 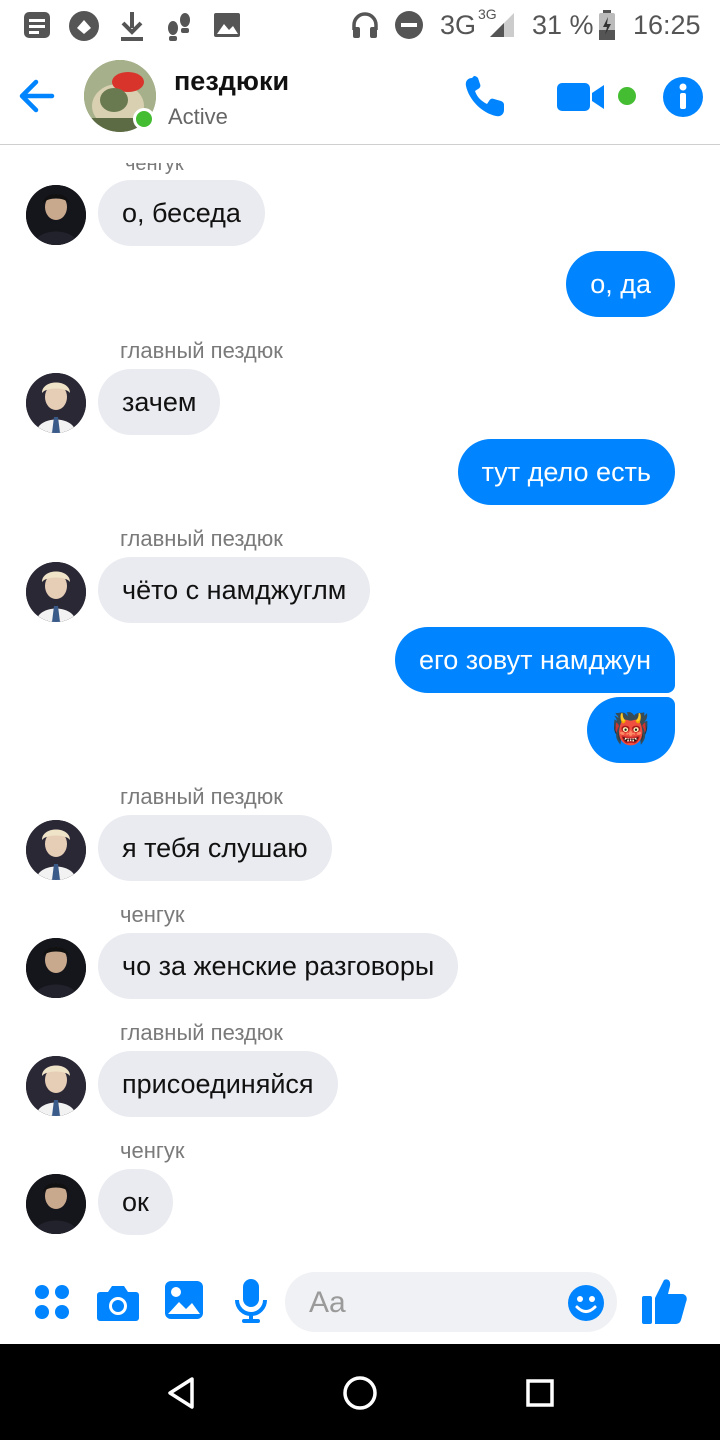 What do you see at coordinates (581, 97) in the screenshot?
I see `video-icon` at bounding box center [581, 97].